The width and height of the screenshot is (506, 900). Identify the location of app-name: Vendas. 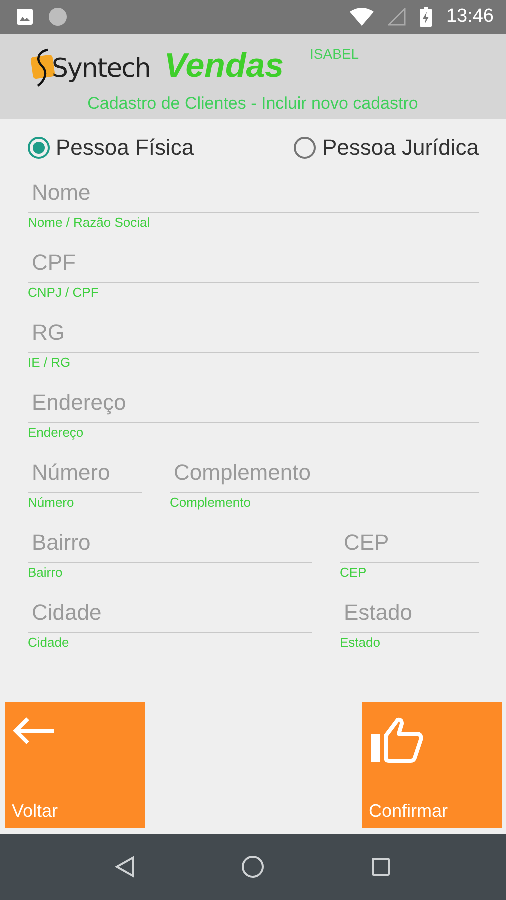
(224, 67).